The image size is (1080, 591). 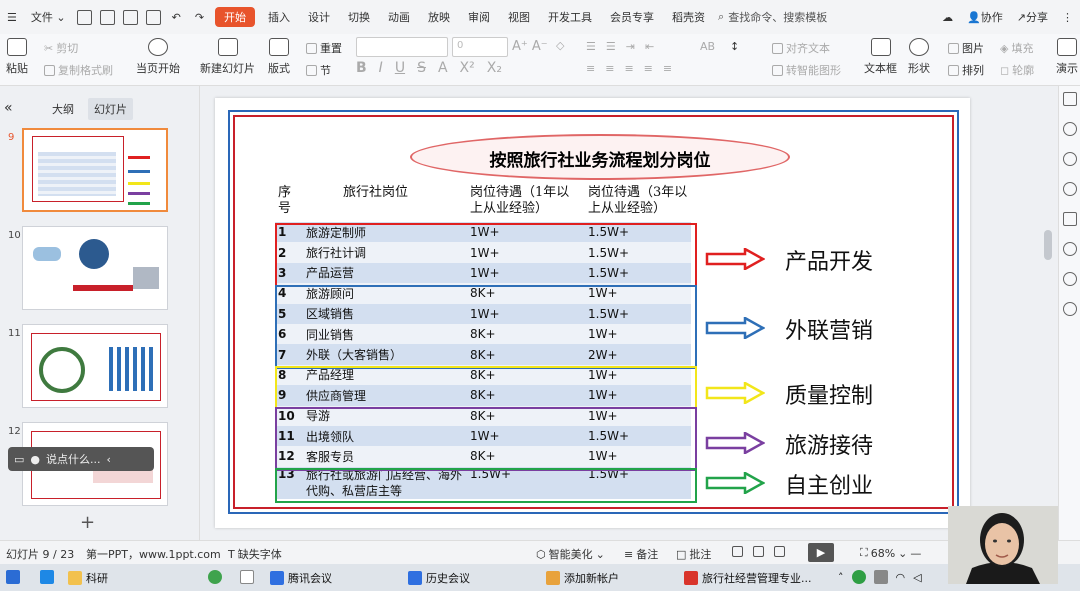 What do you see at coordinates (467, 68) in the screenshot?
I see `superscript-icon: X²` at bounding box center [467, 68].